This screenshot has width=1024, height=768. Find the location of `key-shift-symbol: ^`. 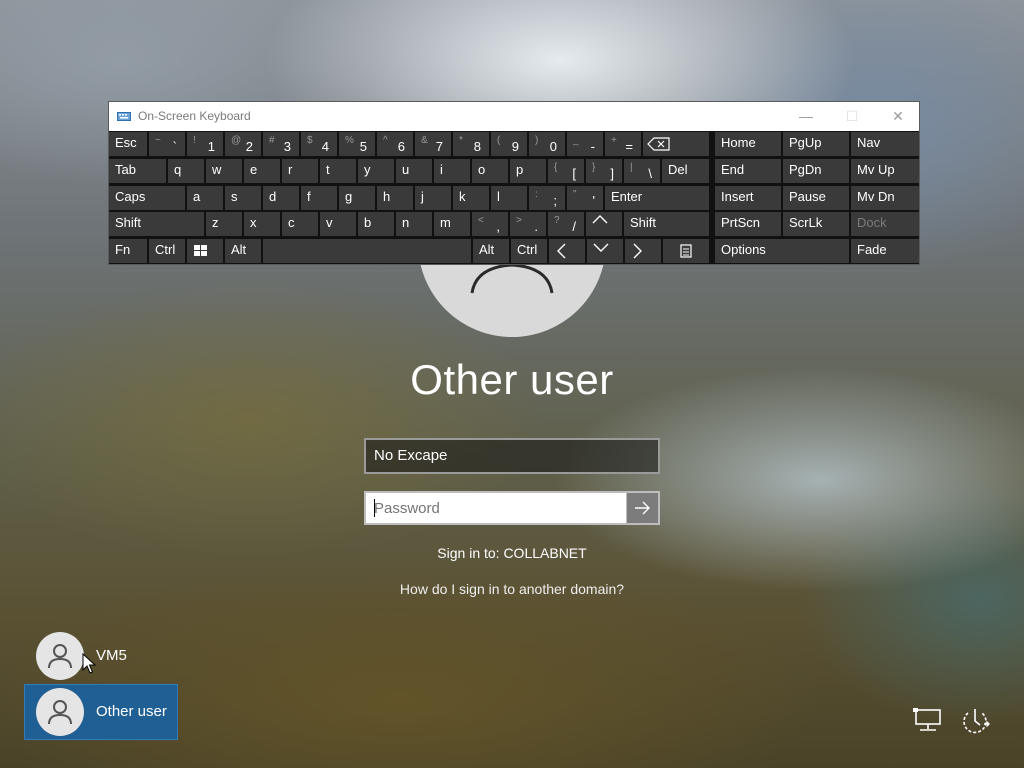

key-shift-symbol: ^ is located at coordinates (385, 140).